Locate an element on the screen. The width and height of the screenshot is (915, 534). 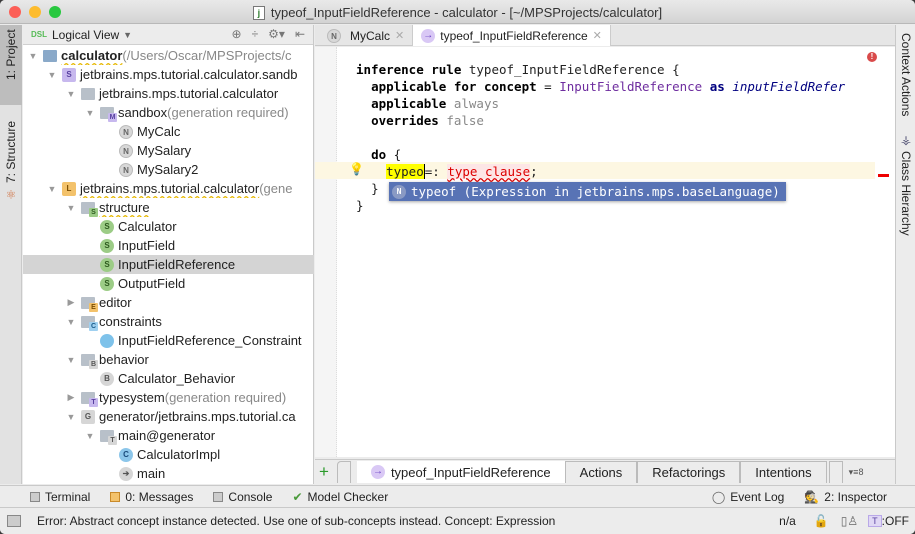
traffic-lights is located at coordinates (35, 12).